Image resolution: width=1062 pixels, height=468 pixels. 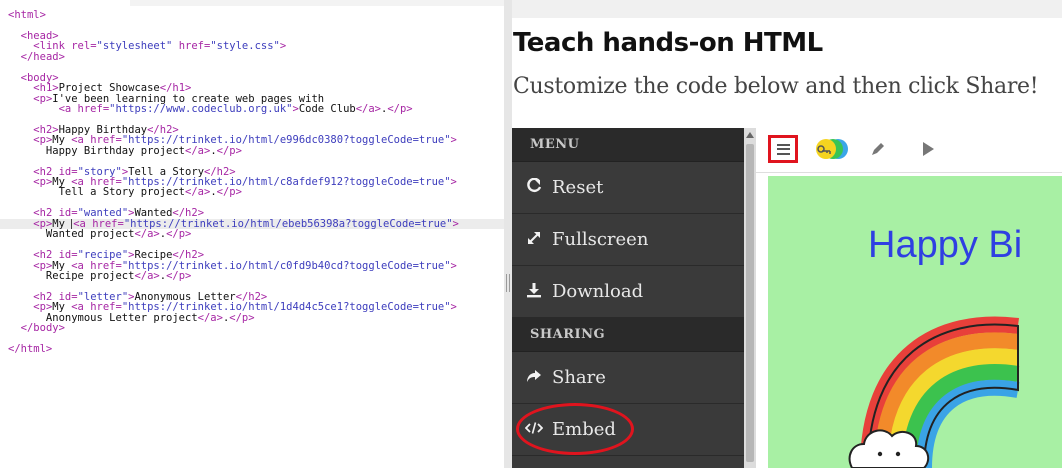 I want to click on fullscreen-button: Fullscreen, so click(x=628, y=240).